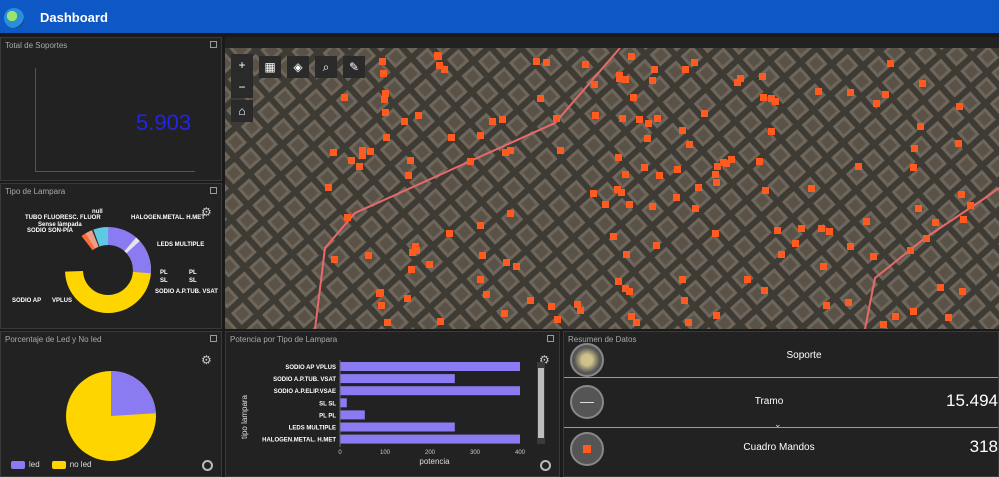 The width and height of the screenshot is (999, 477). I want to click on layer-list-button: ◈, so click(298, 67).